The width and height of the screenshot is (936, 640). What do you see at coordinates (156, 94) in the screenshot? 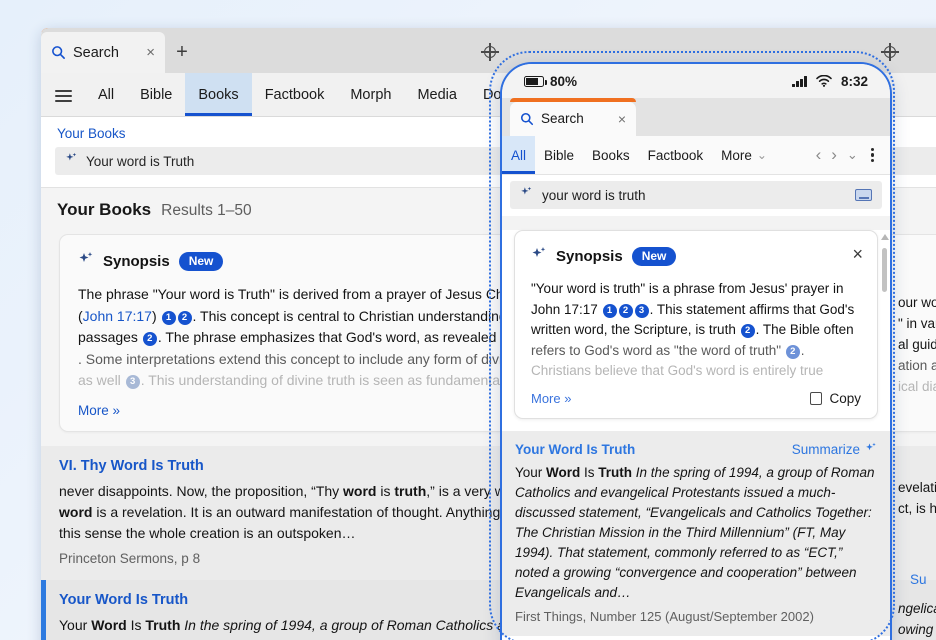
I see `nav-tab-bible: Bible` at bounding box center [156, 94].